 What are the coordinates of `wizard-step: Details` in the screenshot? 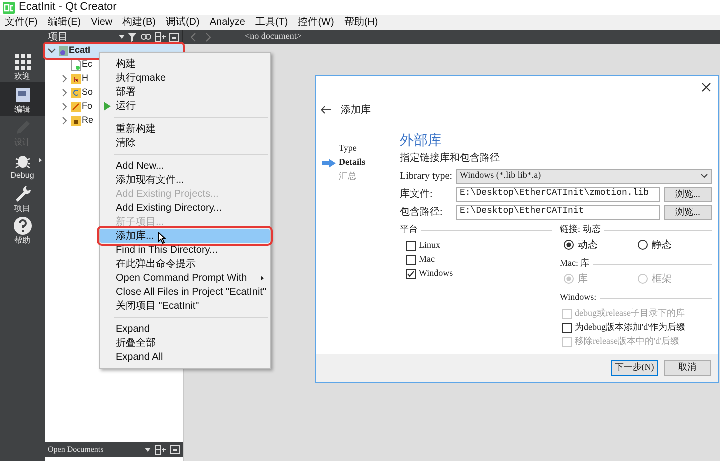 It's located at (352, 163).